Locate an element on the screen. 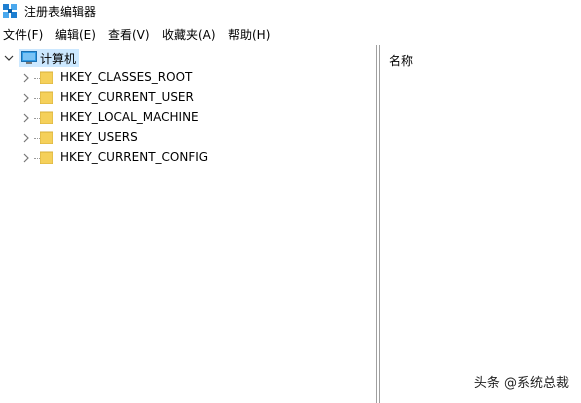 Image resolution: width=581 pixels, height=403 pixels. title-bar: 注册表编辑器 is located at coordinates (290, 11).